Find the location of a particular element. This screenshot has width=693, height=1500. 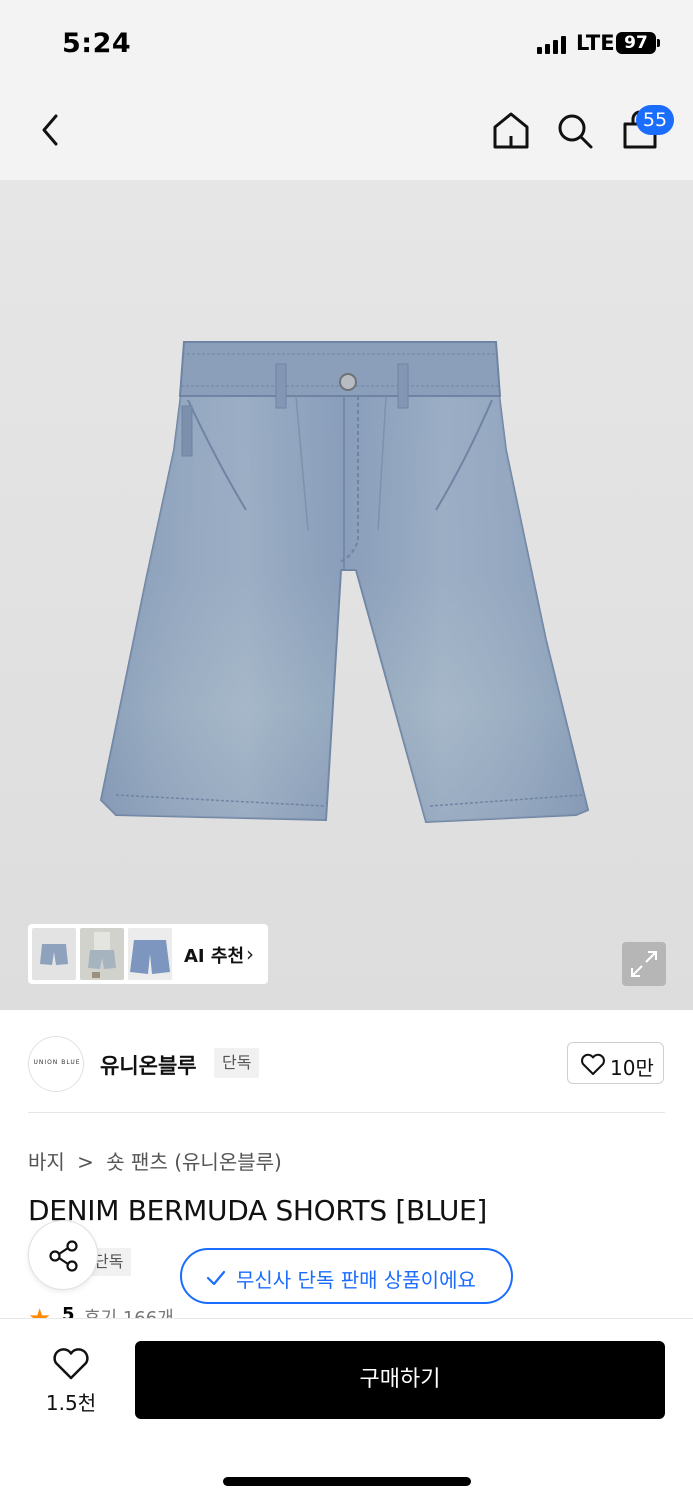

breadcrumb: 바지 > 숏 팬츠 (유니온블루) is located at coordinates (158, 1160).